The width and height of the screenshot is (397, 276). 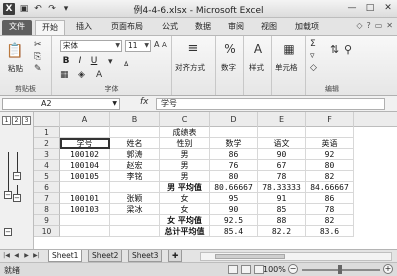 What do you see at coordinates (234, 119) in the screenshot?
I see `column-header-d: D` at bounding box center [234, 119].